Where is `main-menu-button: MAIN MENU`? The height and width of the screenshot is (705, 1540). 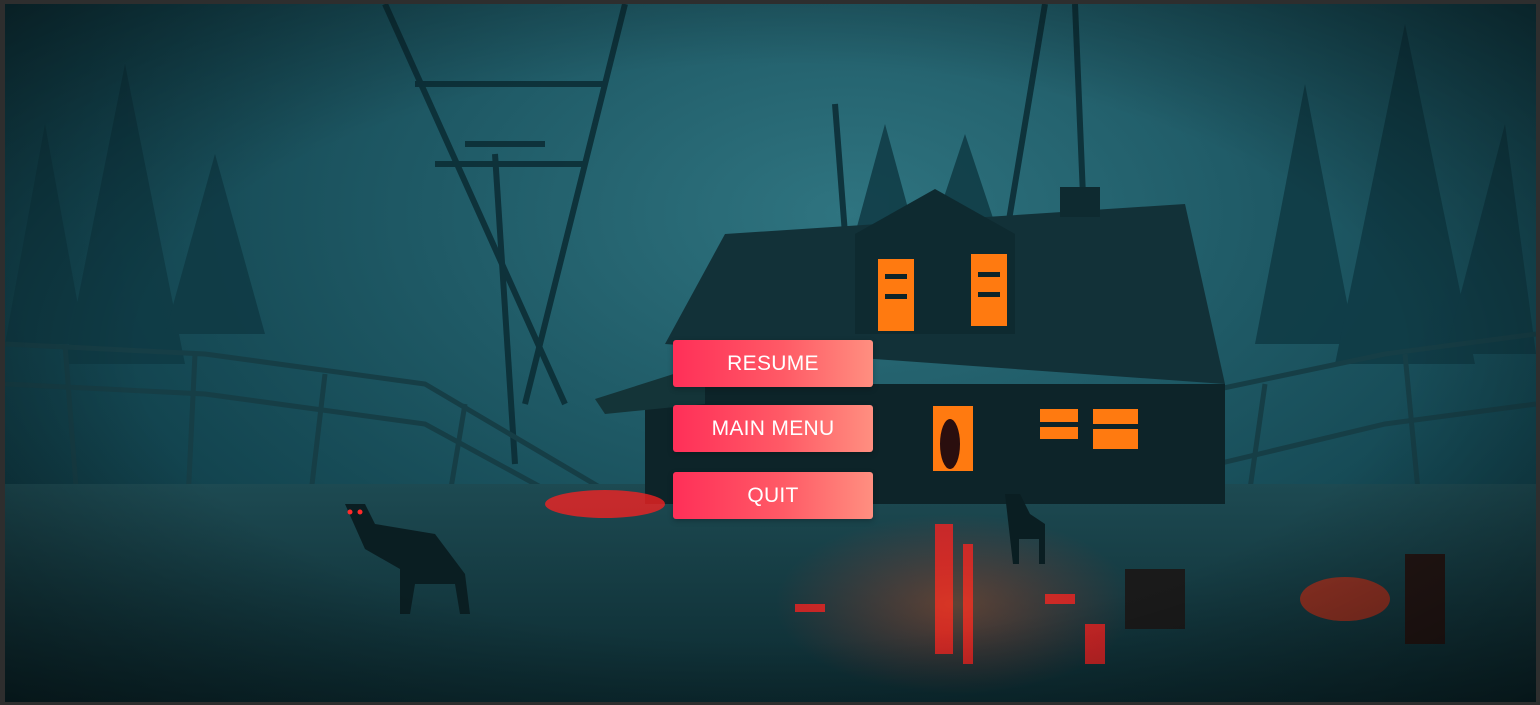
main-menu-button: MAIN MENU is located at coordinates (773, 428).